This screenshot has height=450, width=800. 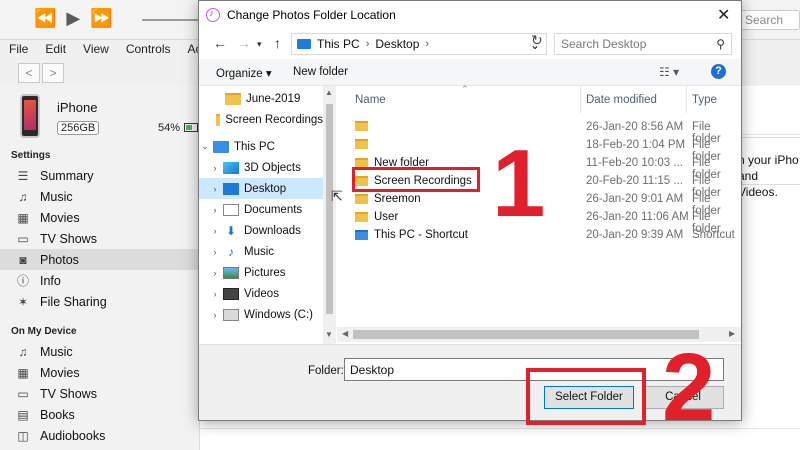 What do you see at coordinates (732, 333) in the screenshot?
I see `scroll-right-icon: ▶` at bounding box center [732, 333].